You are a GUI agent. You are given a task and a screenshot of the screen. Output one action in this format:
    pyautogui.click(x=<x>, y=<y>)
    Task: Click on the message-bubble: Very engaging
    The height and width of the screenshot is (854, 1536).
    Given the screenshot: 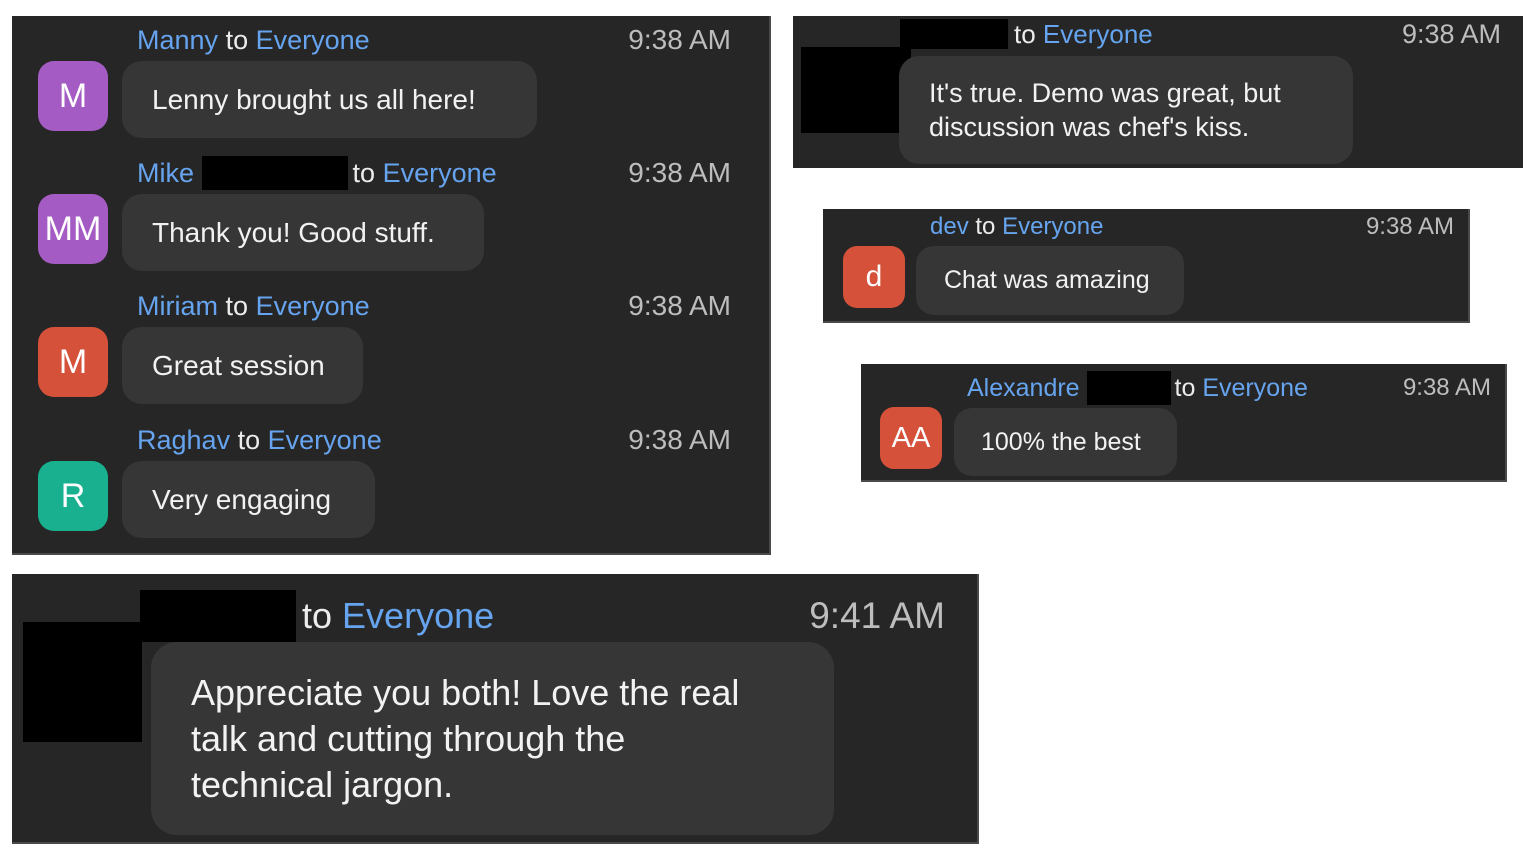 What is the action you would take?
    pyautogui.click(x=248, y=499)
    